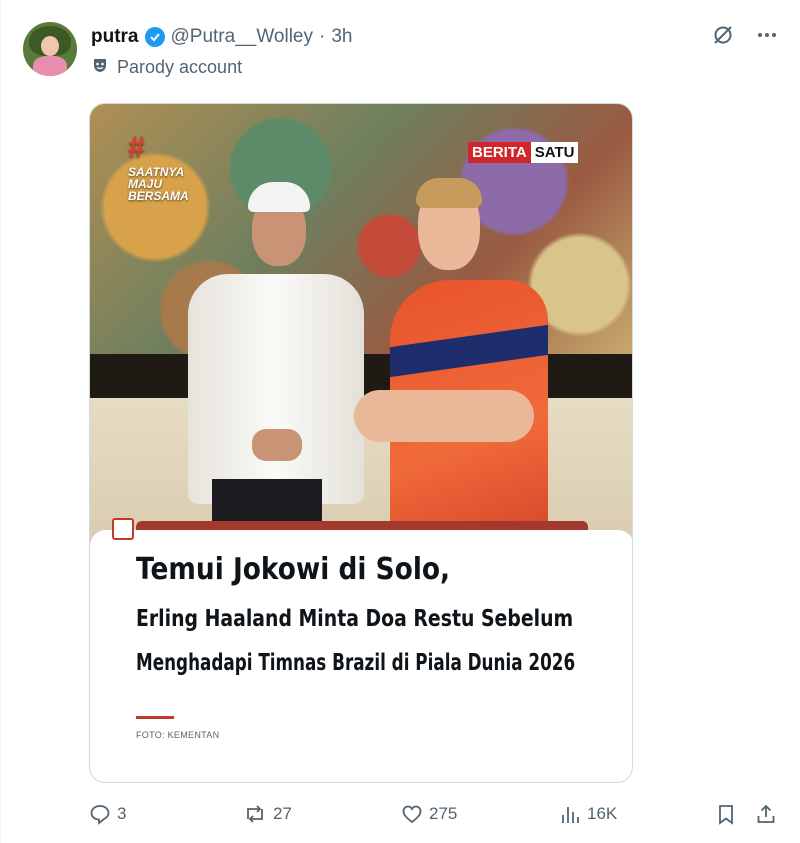 The width and height of the screenshot is (800, 843). Describe the element at coordinates (154, 37) in the screenshot. I see `verified-badge-icon` at that location.